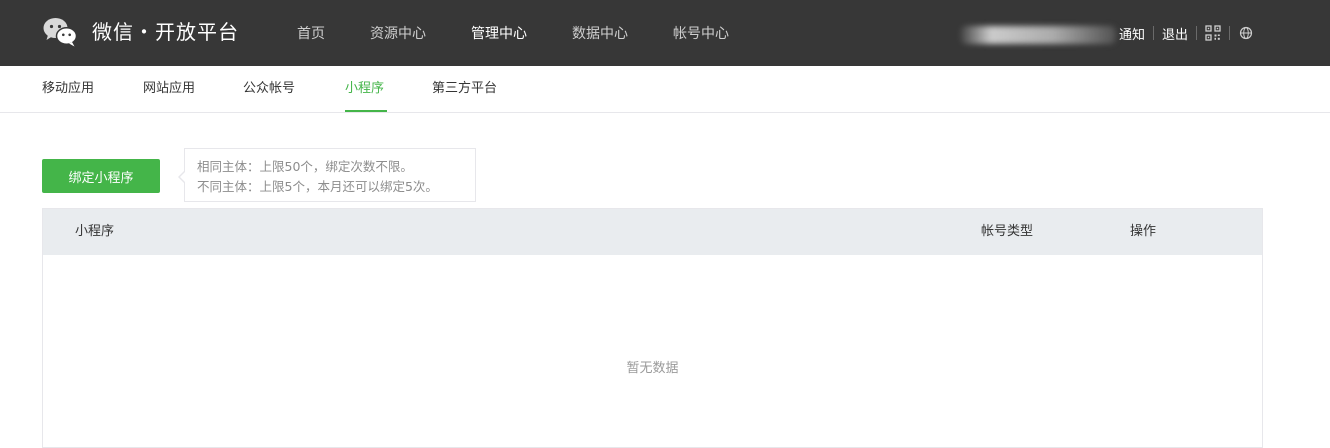 The image size is (1330, 448). What do you see at coordinates (182, 177) in the screenshot?
I see `tip-arrow-inner` at bounding box center [182, 177].